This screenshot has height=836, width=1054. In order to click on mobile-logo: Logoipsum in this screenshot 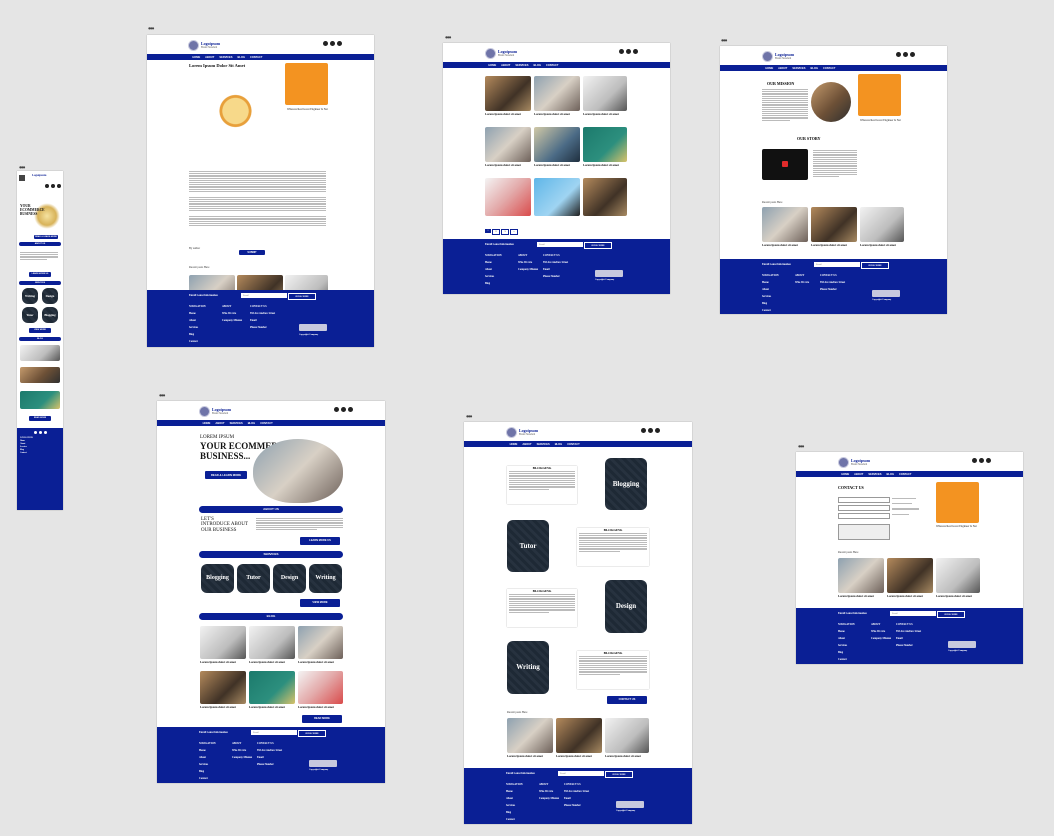, I will do `click(39, 175)`.